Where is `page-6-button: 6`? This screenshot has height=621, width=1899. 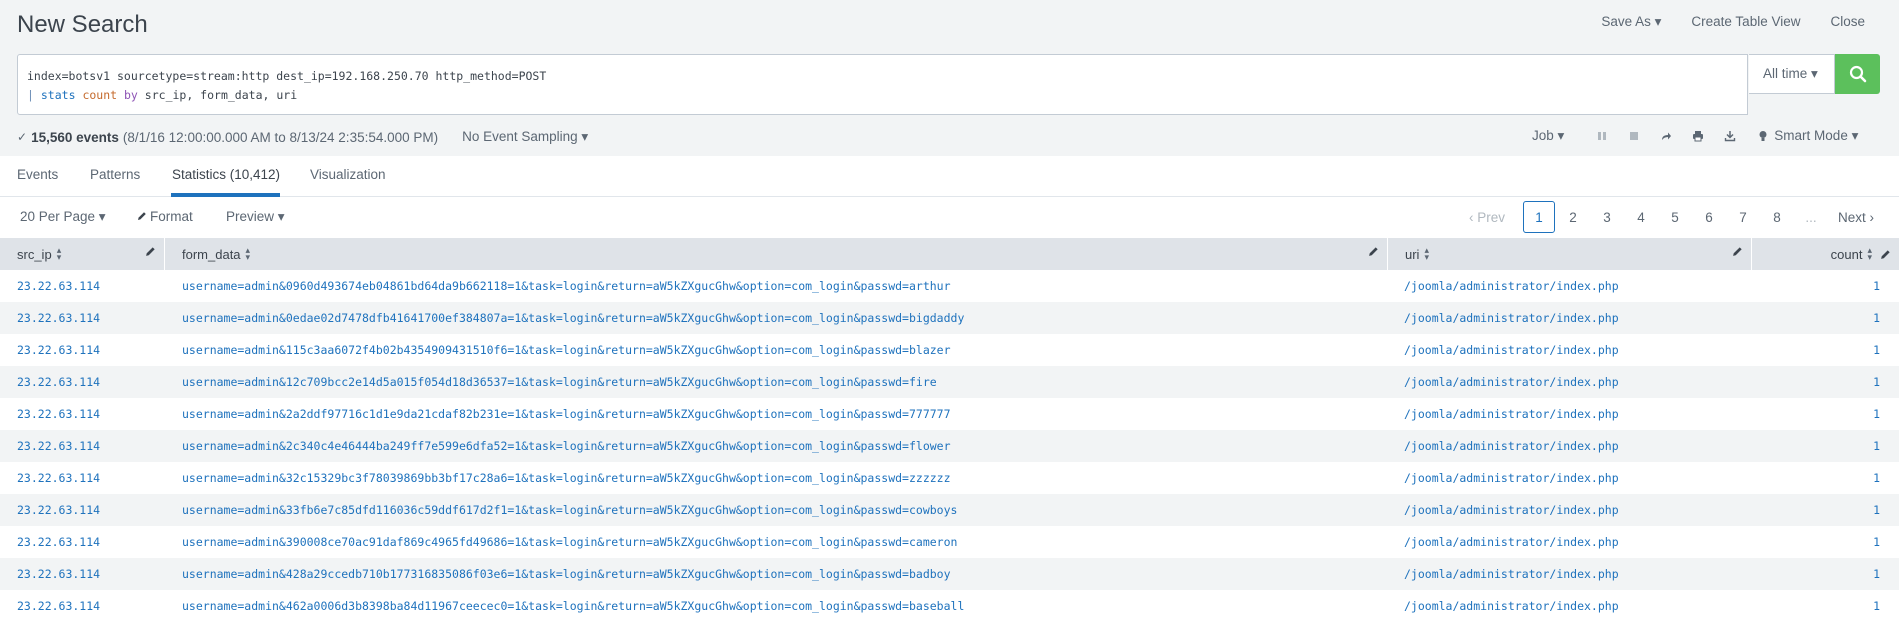
page-6-button: 6 is located at coordinates (1709, 217).